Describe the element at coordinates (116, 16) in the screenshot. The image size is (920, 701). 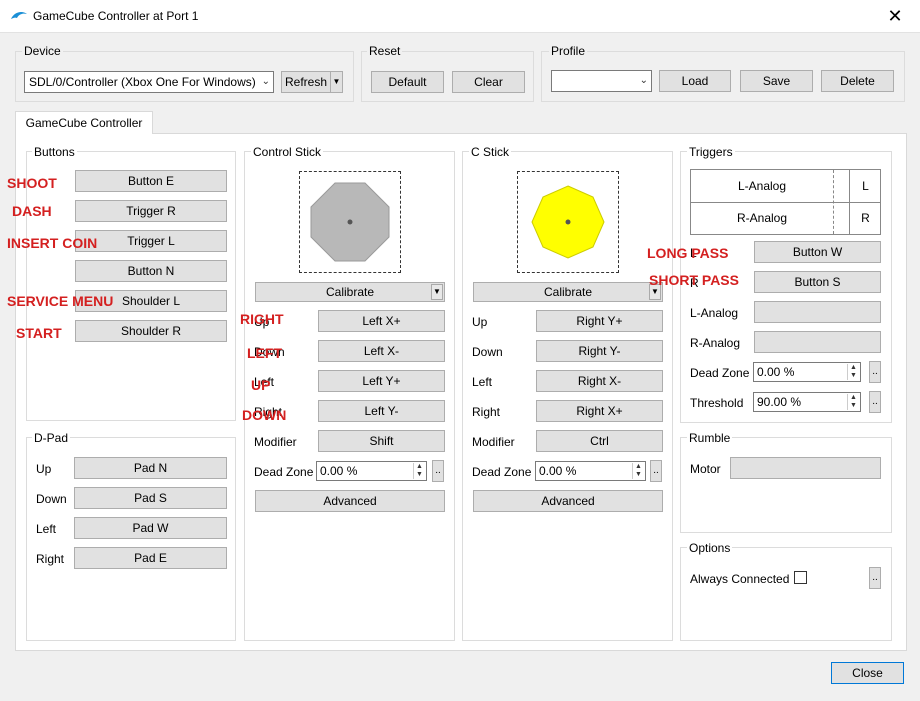
I see `window-title: GameCube Controller at Port 1` at that location.